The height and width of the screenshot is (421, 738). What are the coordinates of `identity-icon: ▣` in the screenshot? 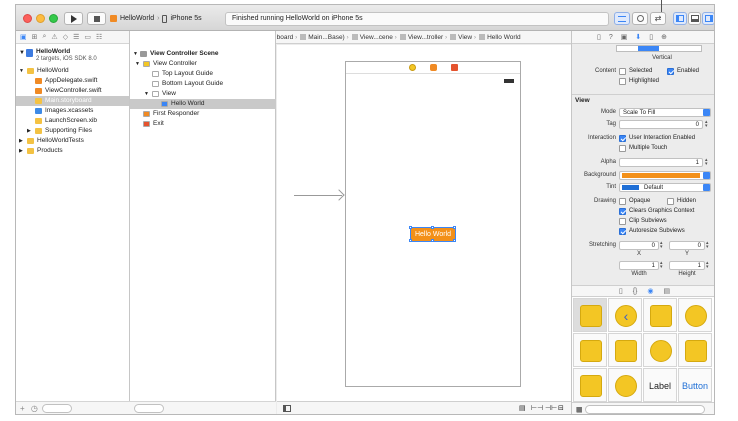 It's located at (624, 37).